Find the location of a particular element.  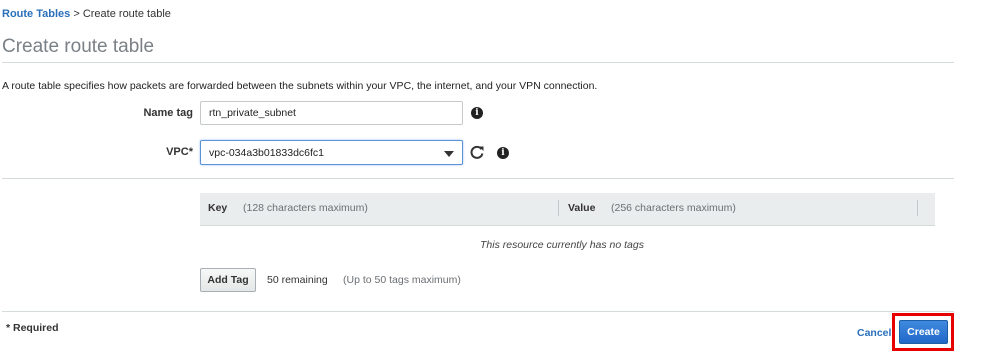

tags-key-header: Key is located at coordinates (218, 208).